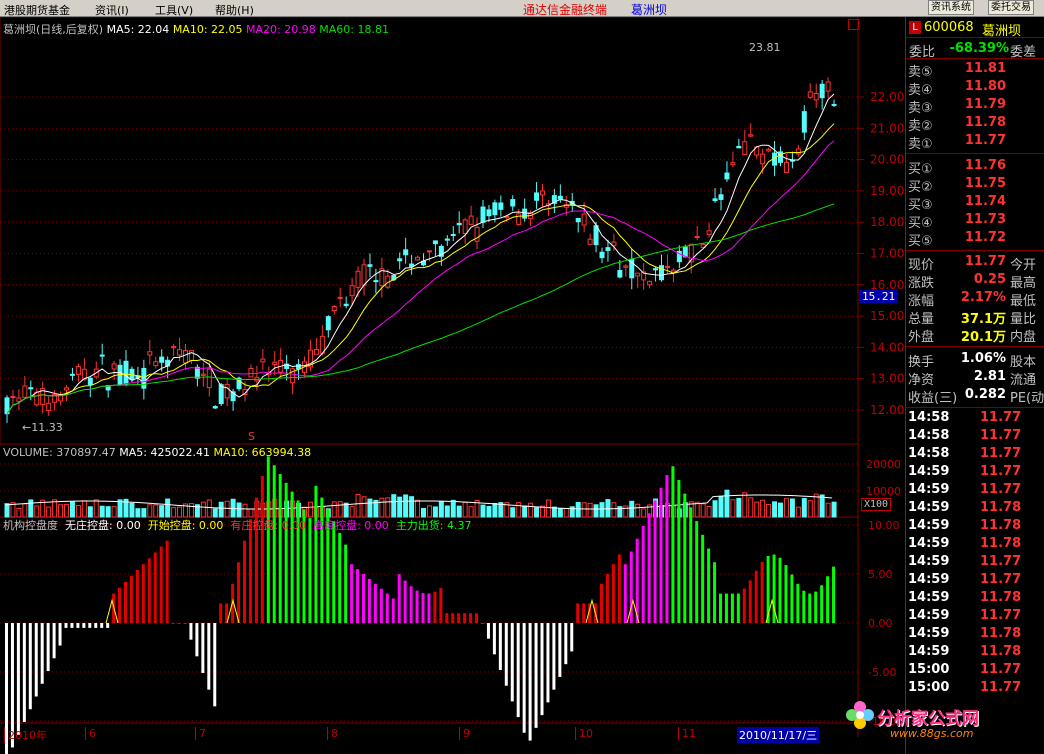 The width and height of the screenshot is (1044, 754). I want to click on stat-row-value: 0.25, so click(989, 279).